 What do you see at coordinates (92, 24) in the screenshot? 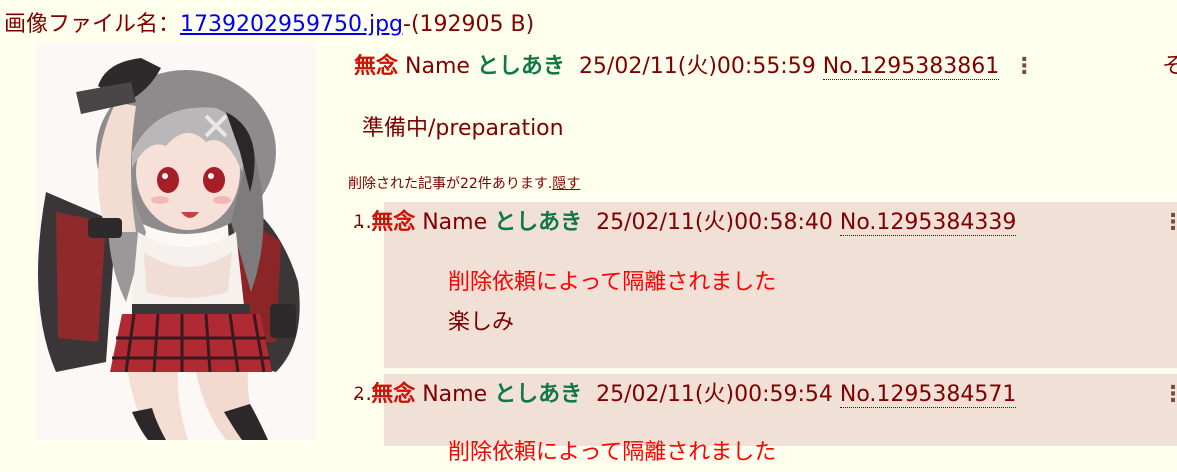
I see `file-label: 画像ファイル名：` at bounding box center [92, 24].